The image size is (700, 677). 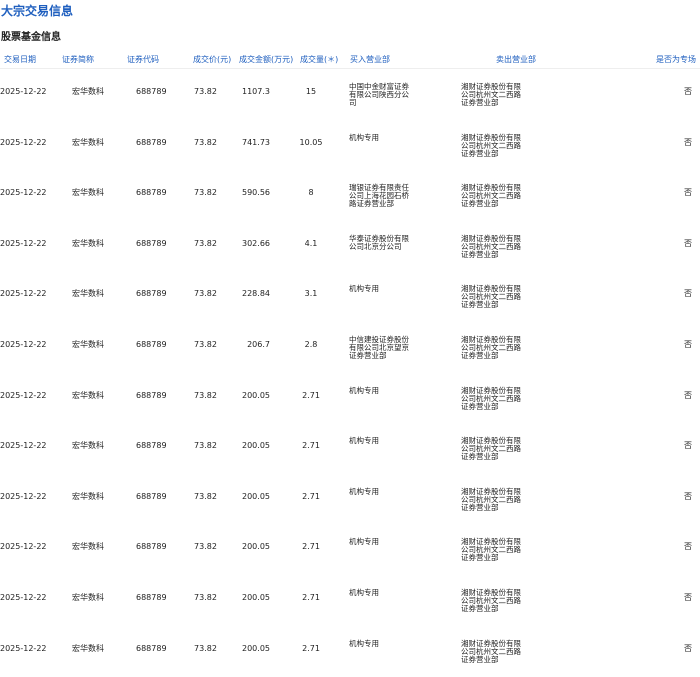 I want to click on cell-buyer: 中信建投证券股份有限公司北京望京证券营业部, so click(x=379, y=347).